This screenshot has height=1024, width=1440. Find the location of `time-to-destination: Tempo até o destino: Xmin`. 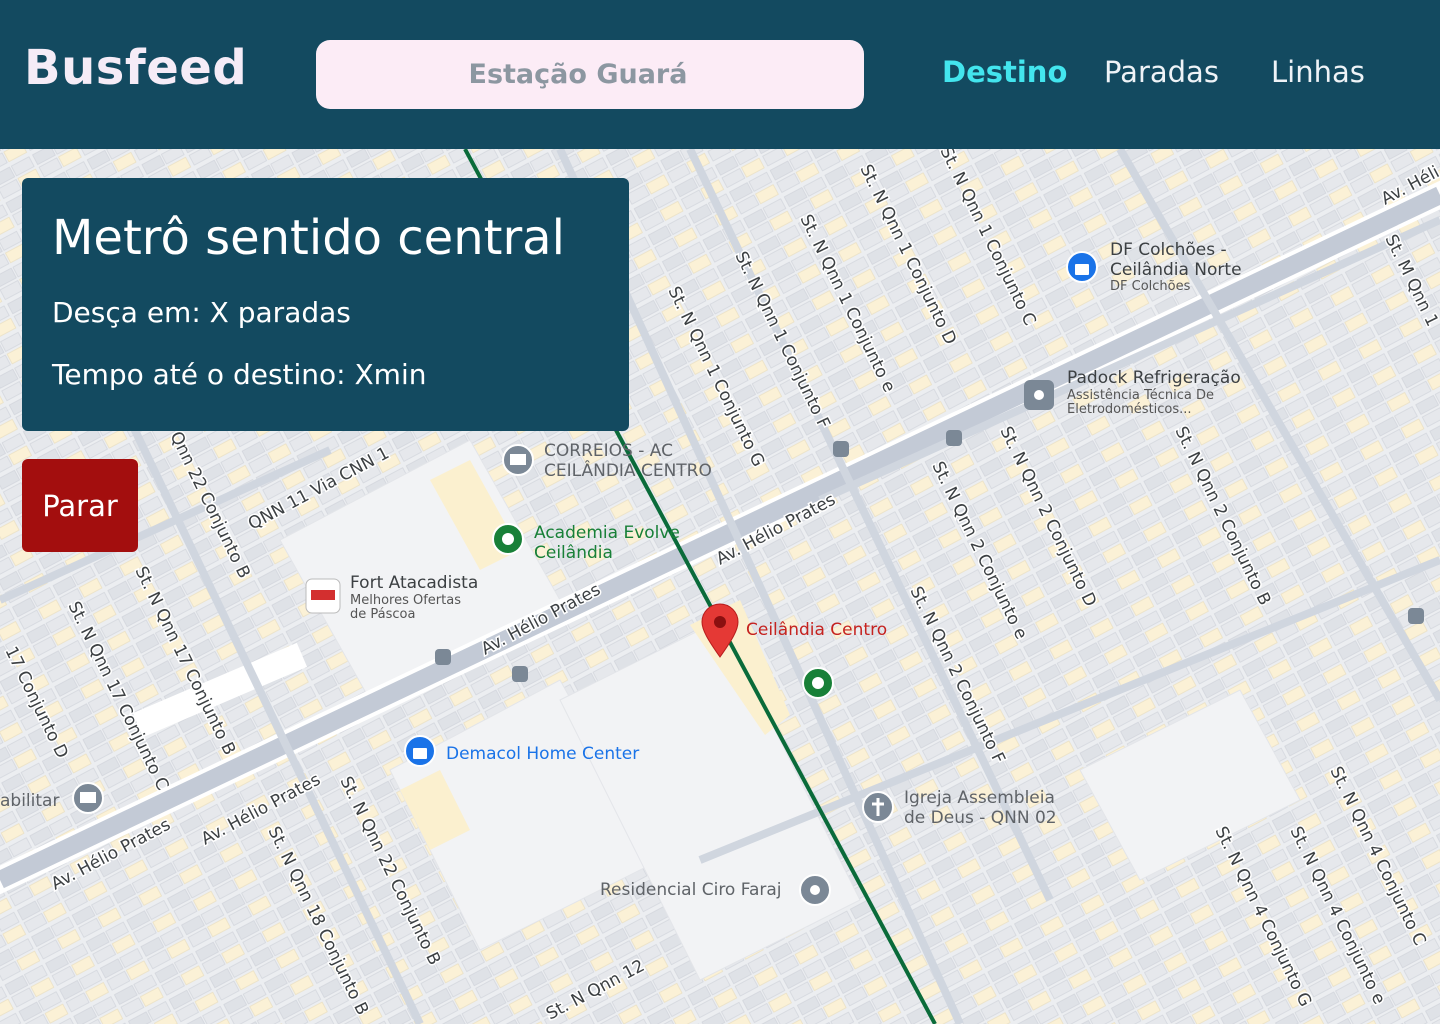

time-to-destination: Tempo até o destino: Xmin is located at coordinates (239, 374).